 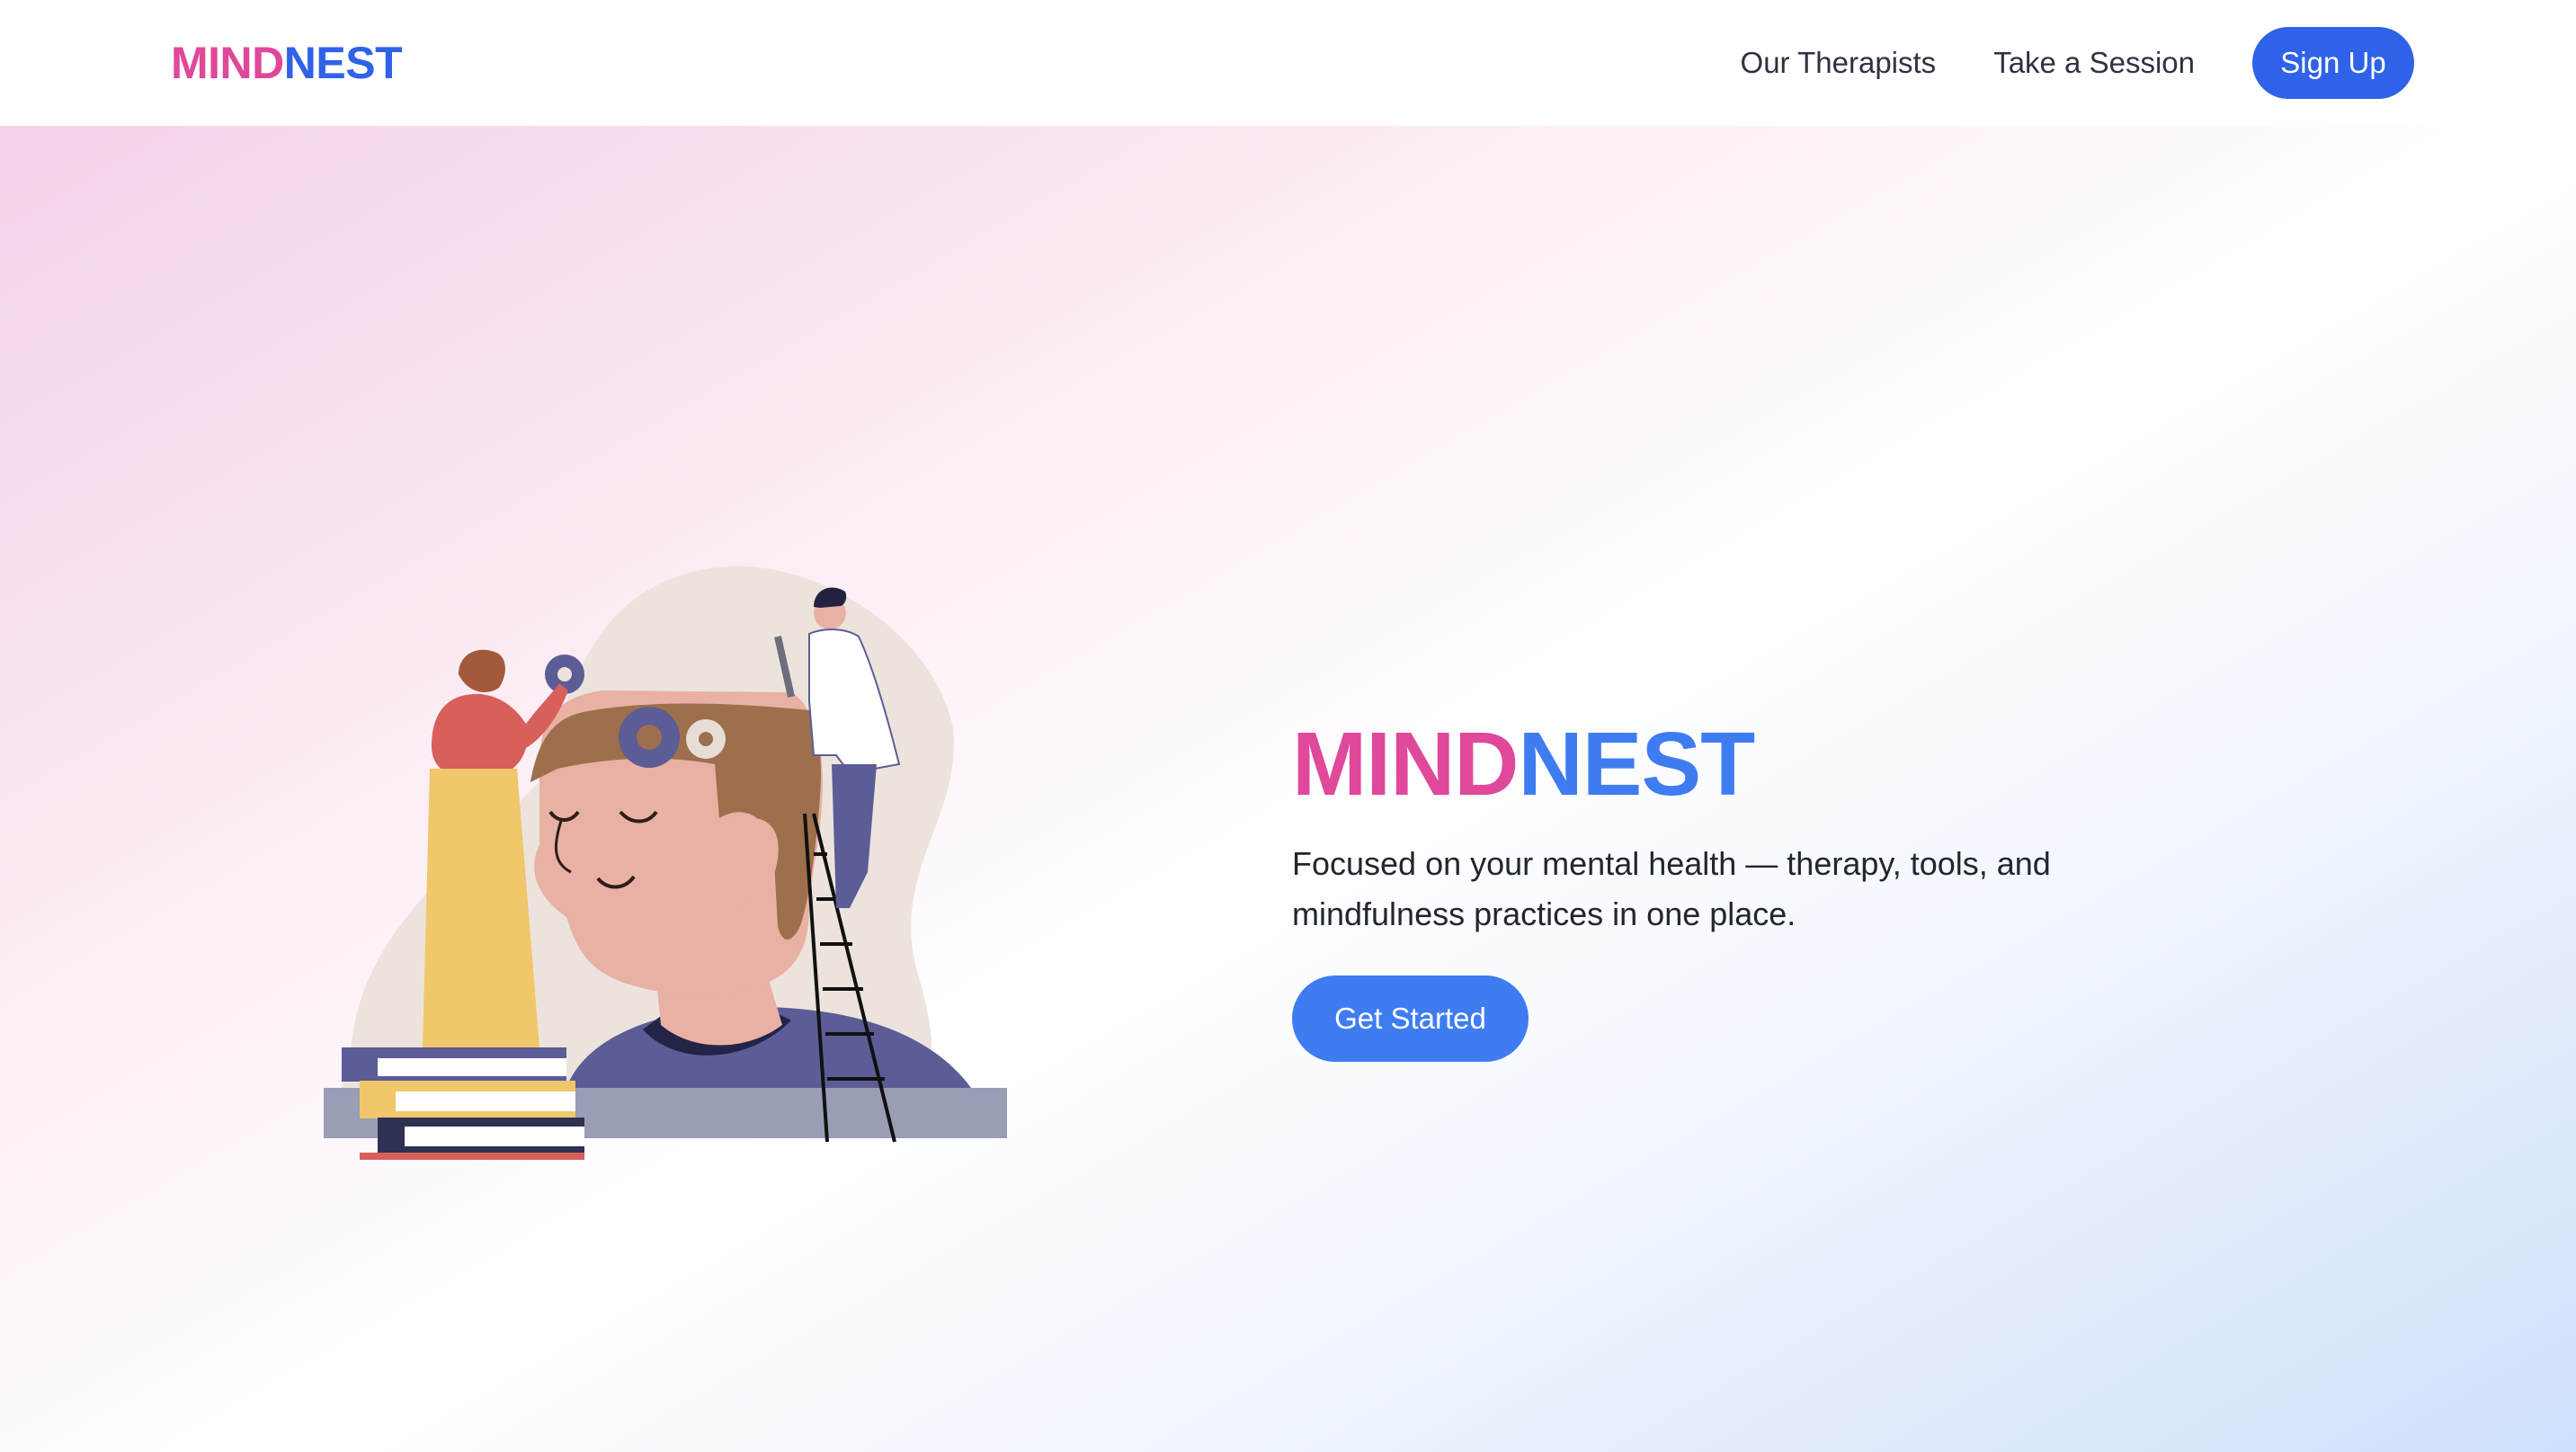 I want to click on sign-up-button: Sign Up, so click(x=2333, y=63).